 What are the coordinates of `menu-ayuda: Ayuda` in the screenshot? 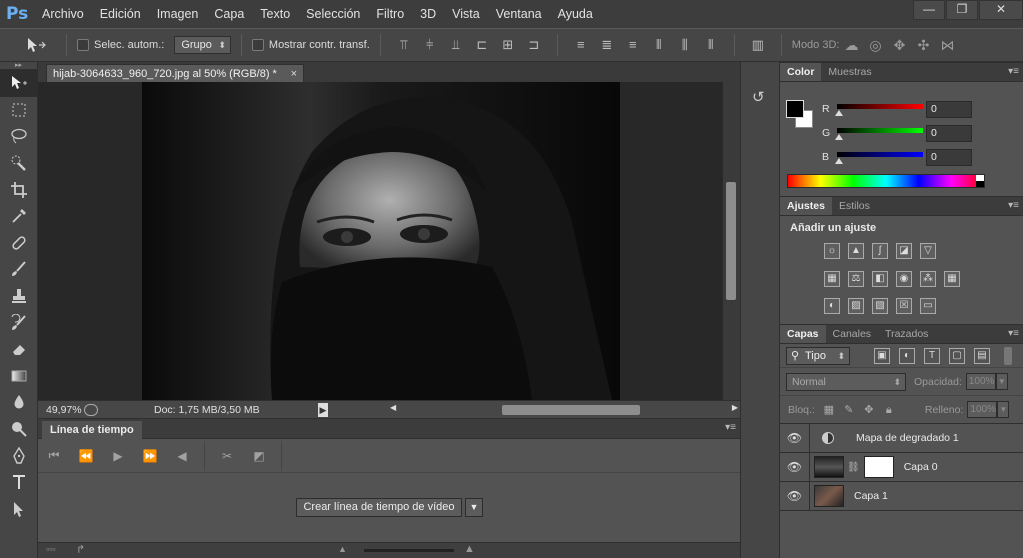 It's located at (575, 14).